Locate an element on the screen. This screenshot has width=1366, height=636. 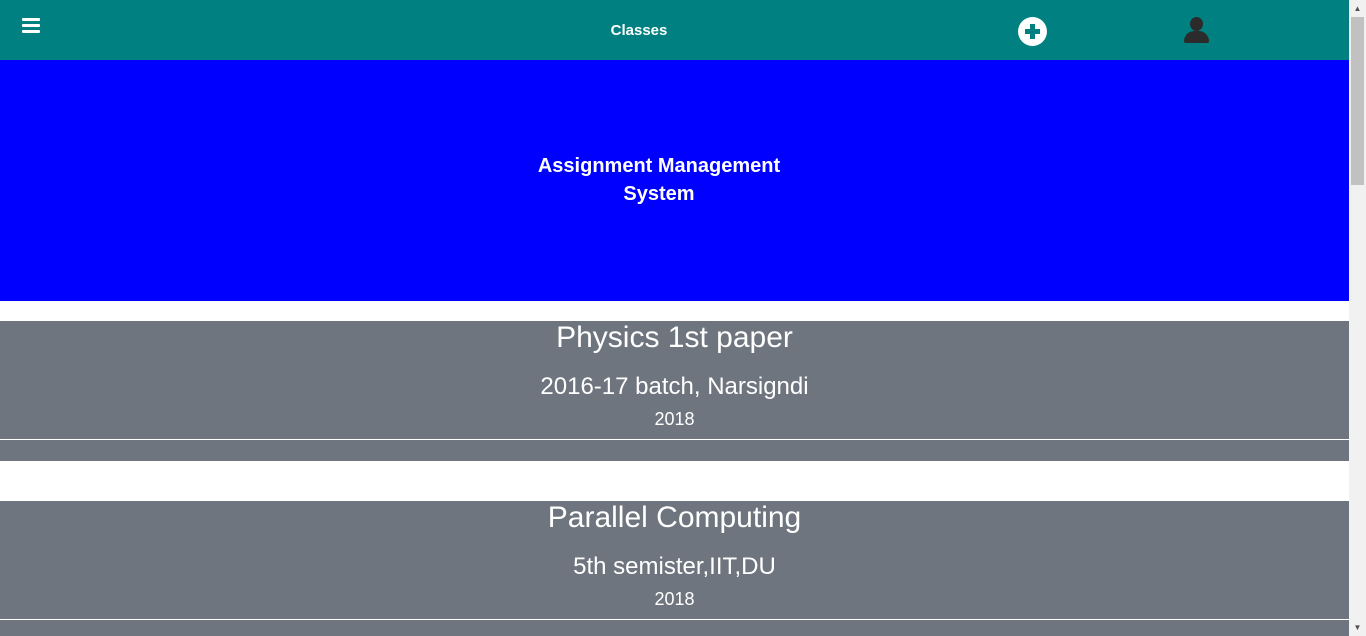
vertical-scrollbar: ▲ ▼ is located at coordinates (1357, 318).